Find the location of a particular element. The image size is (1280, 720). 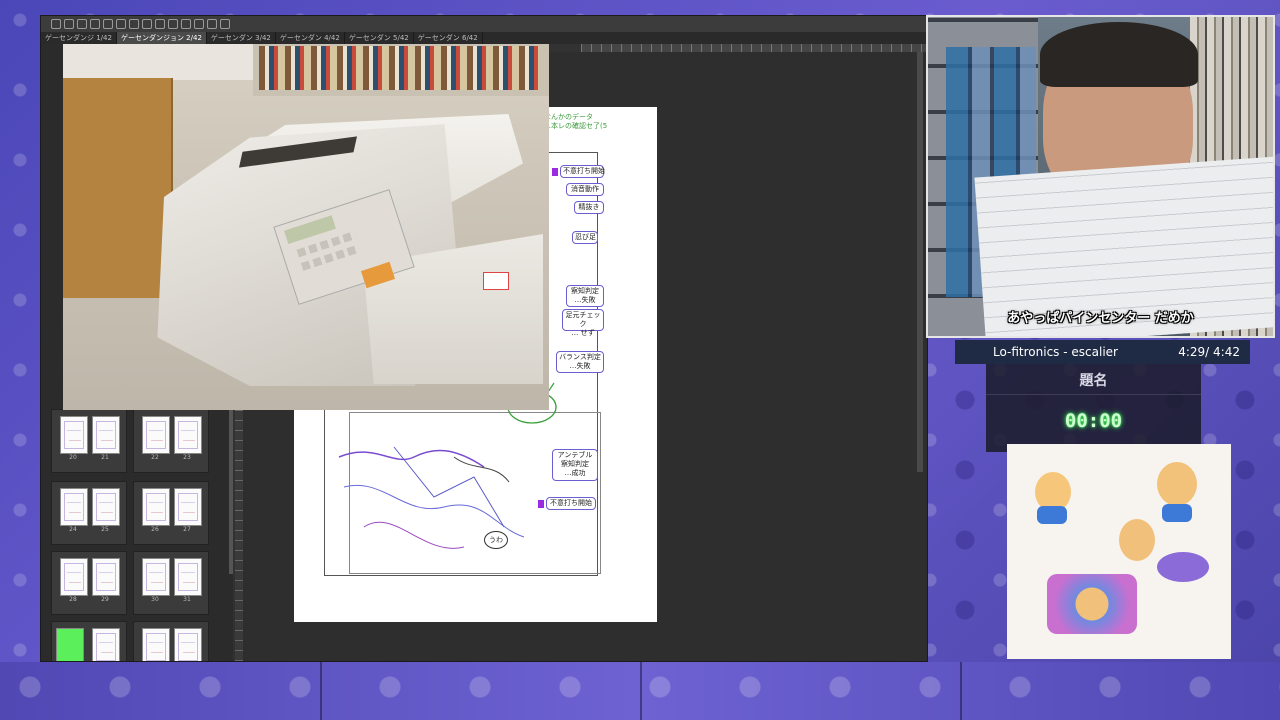

canvas-scrollbar is located at coordinates (920, 262).